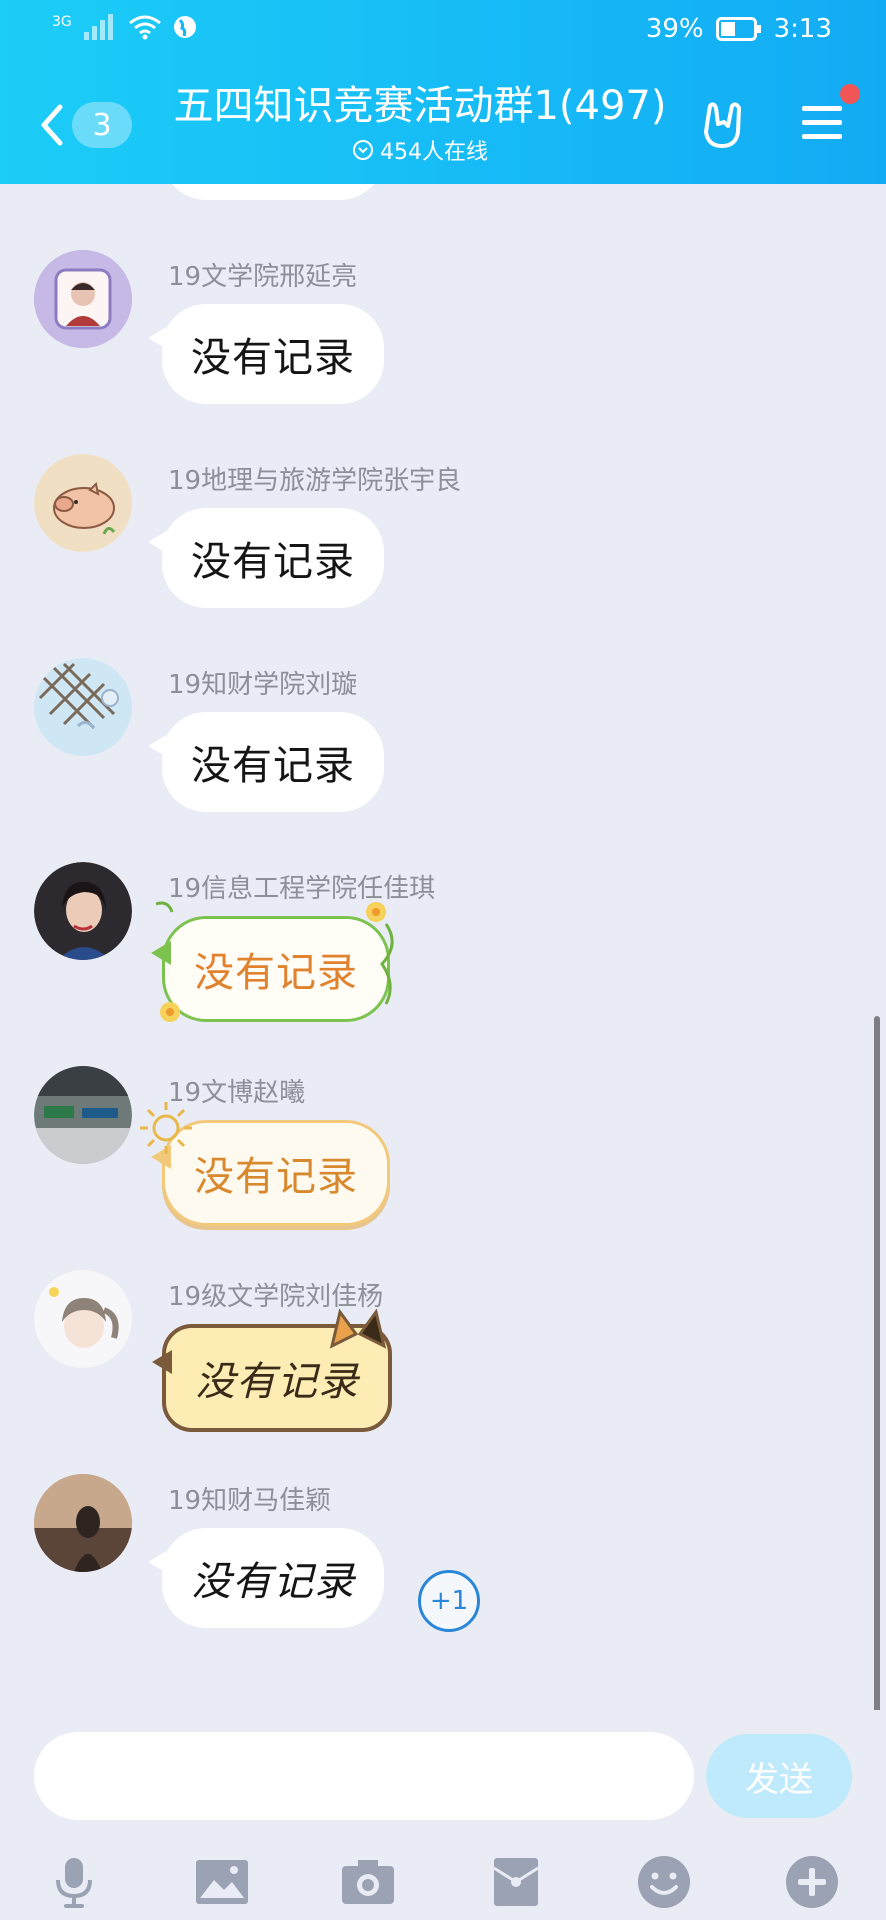  I want to click on network-type: 3G, so click(62, 22).